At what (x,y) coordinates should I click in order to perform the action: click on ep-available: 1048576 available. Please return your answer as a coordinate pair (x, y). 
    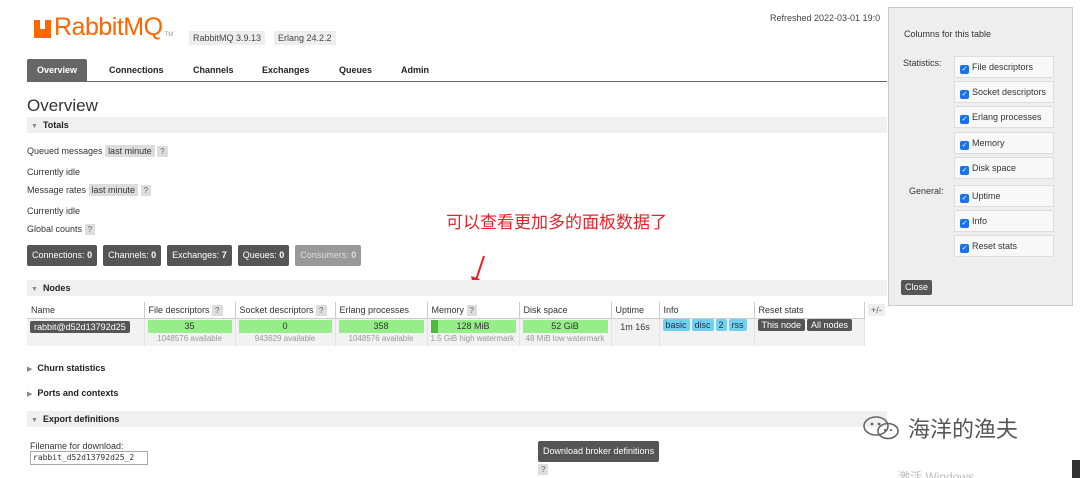
    Looking at the image, I should click on (381, 338).